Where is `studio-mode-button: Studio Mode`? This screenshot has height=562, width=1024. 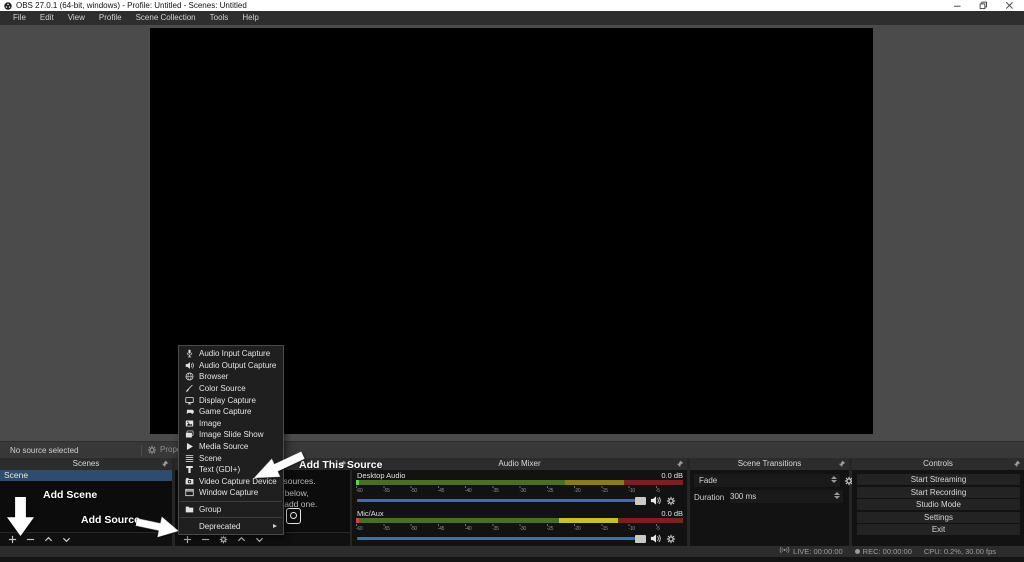 studio-mode-button: Studio Mode is located at coordinates (938, 504).